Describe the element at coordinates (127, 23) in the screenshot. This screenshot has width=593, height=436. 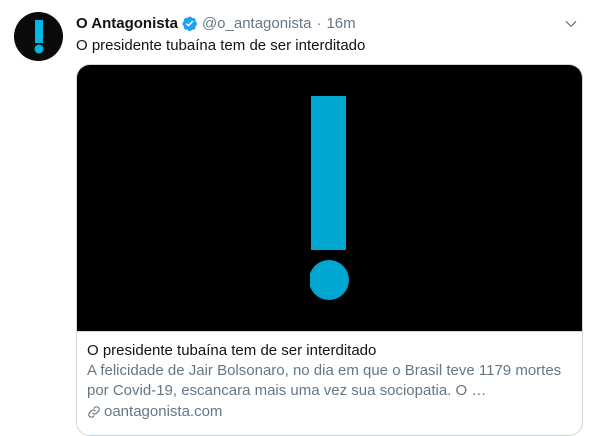
I see `author-name: O Antagonista` at that location.